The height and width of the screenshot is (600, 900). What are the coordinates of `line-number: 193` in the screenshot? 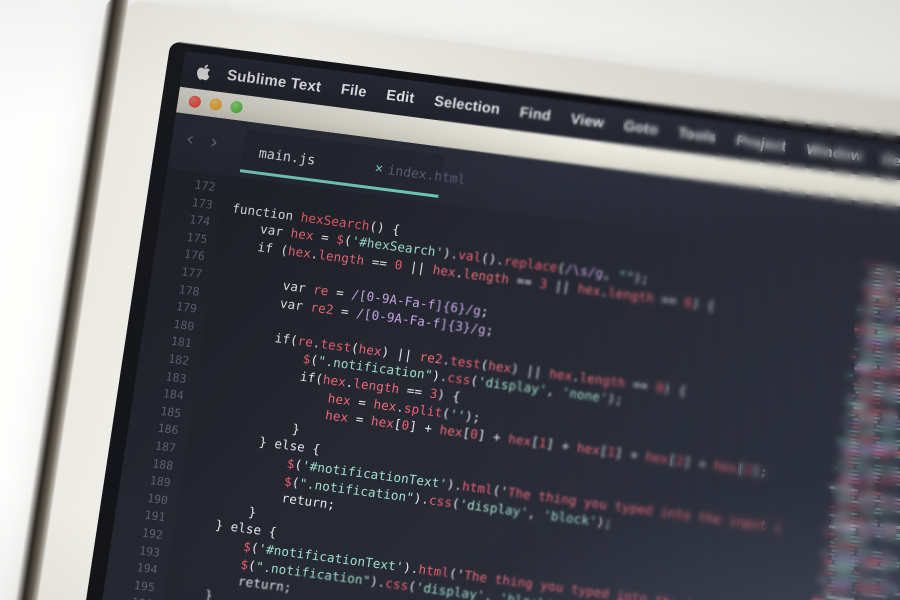 It's located at (150, 551).